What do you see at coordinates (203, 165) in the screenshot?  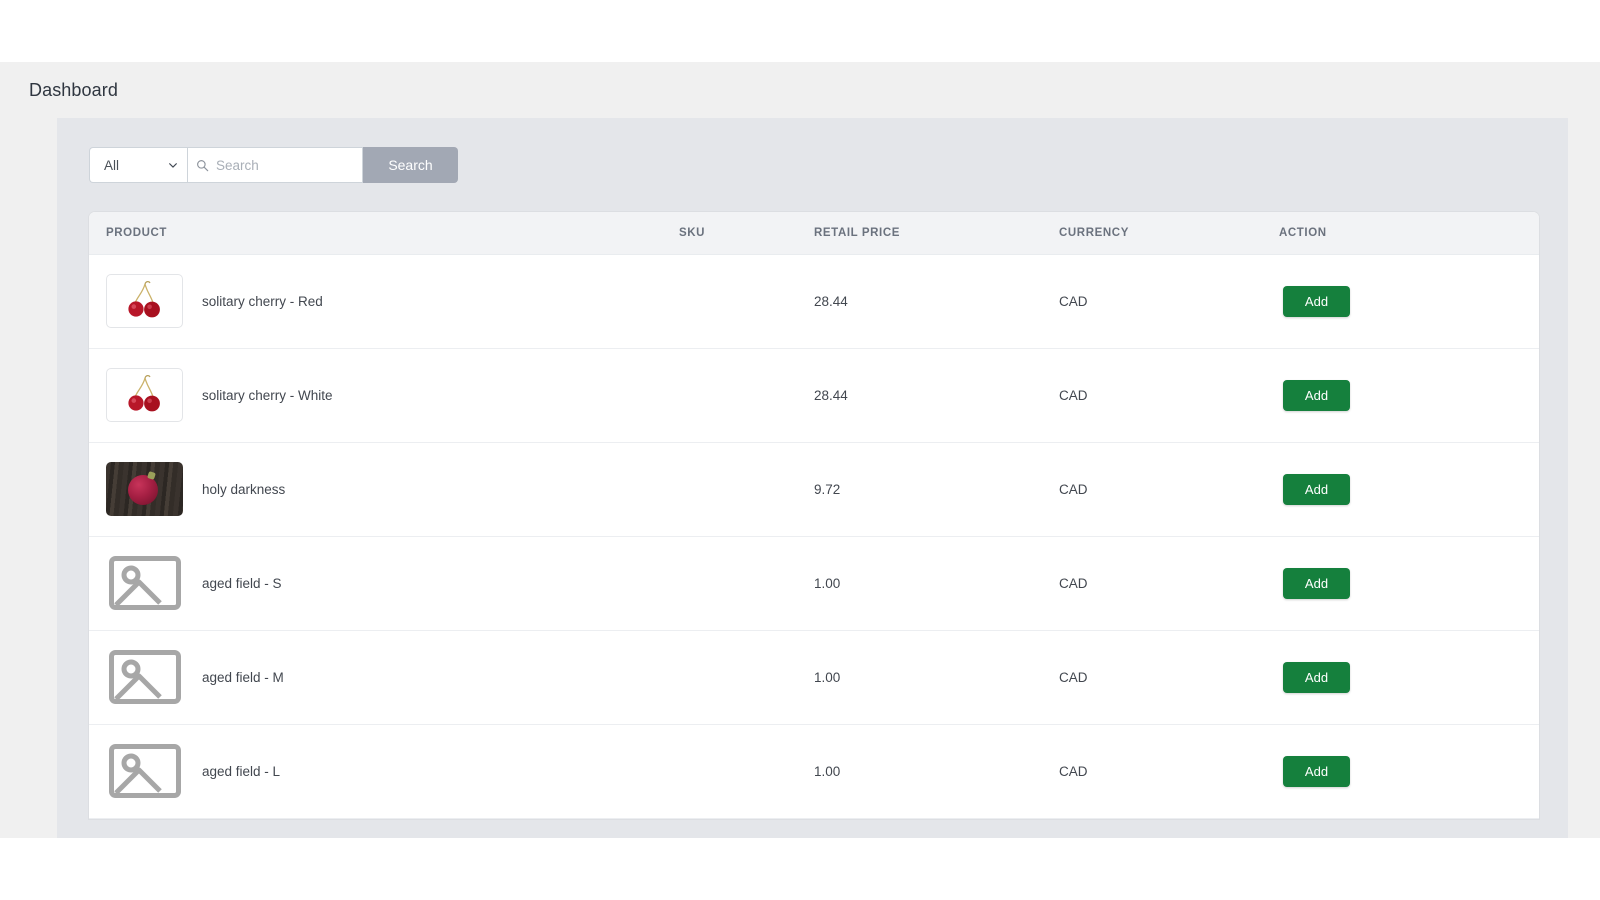 I see `search-icon` at bounding box center [203, 165].